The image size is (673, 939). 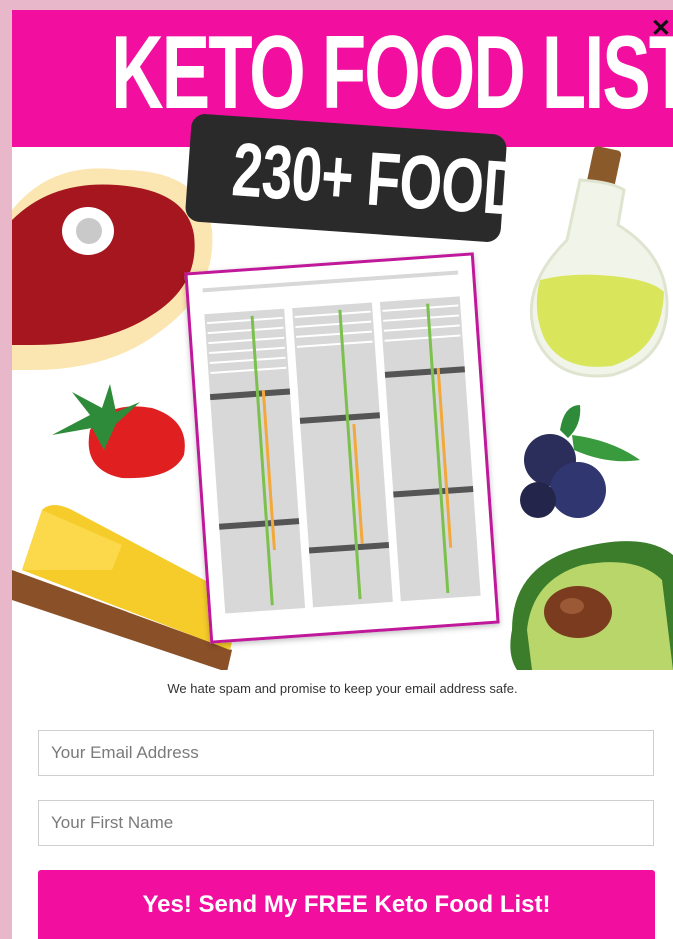 What do you see at coordinates (118, 431) in the screenshot?
I see `strawberry-illustration` at bounding box center [118, 431].